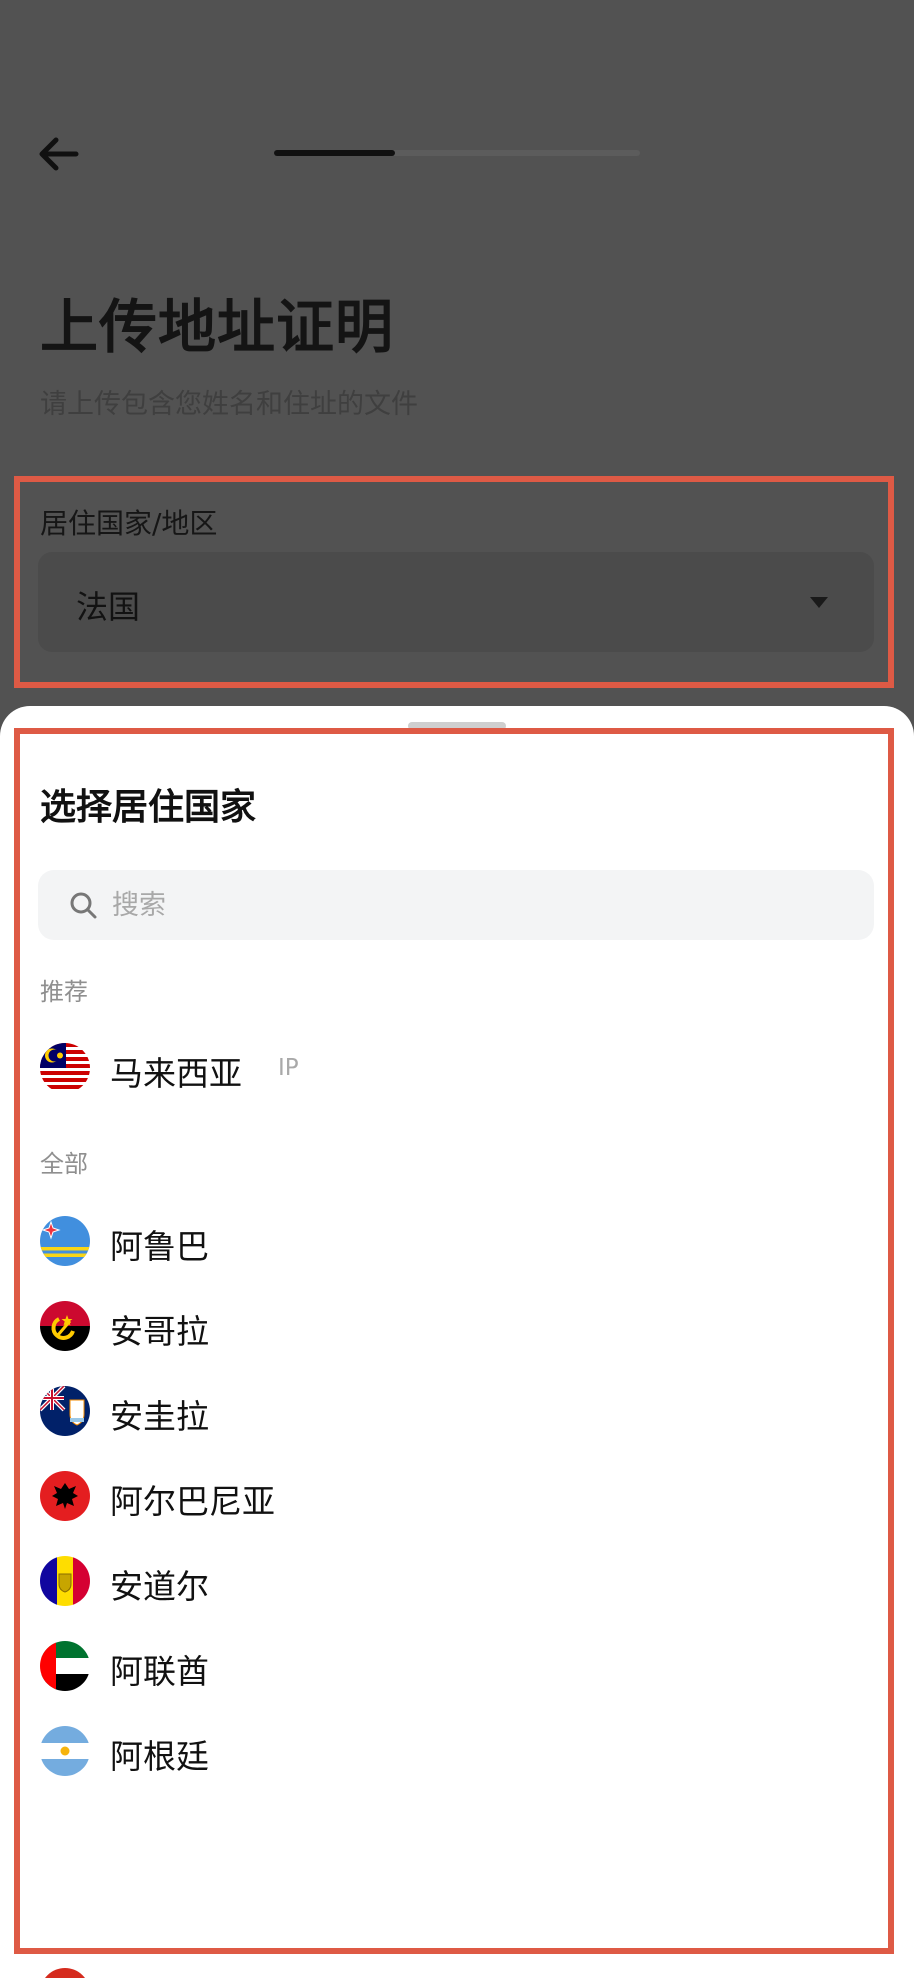  What do you see at coordinates (288, 1068) in the screenshot?
I see `ip-tag: IP` at bounding box center [288, 1068].